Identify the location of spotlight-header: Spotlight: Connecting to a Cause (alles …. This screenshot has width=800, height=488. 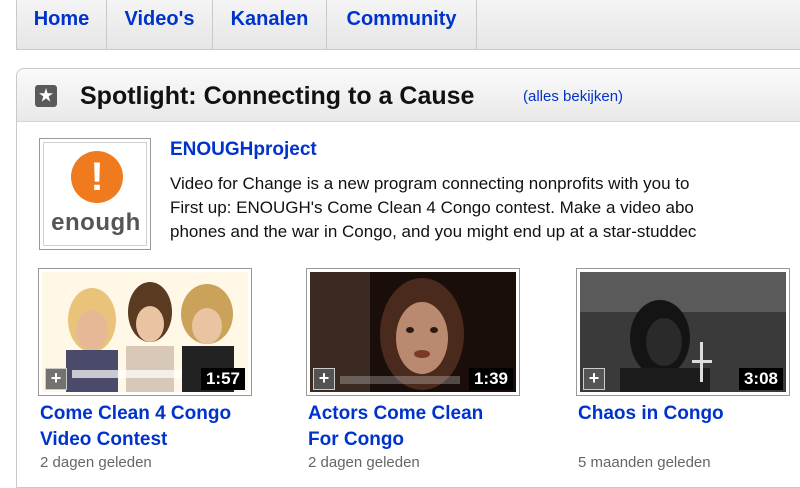
(408, 95).